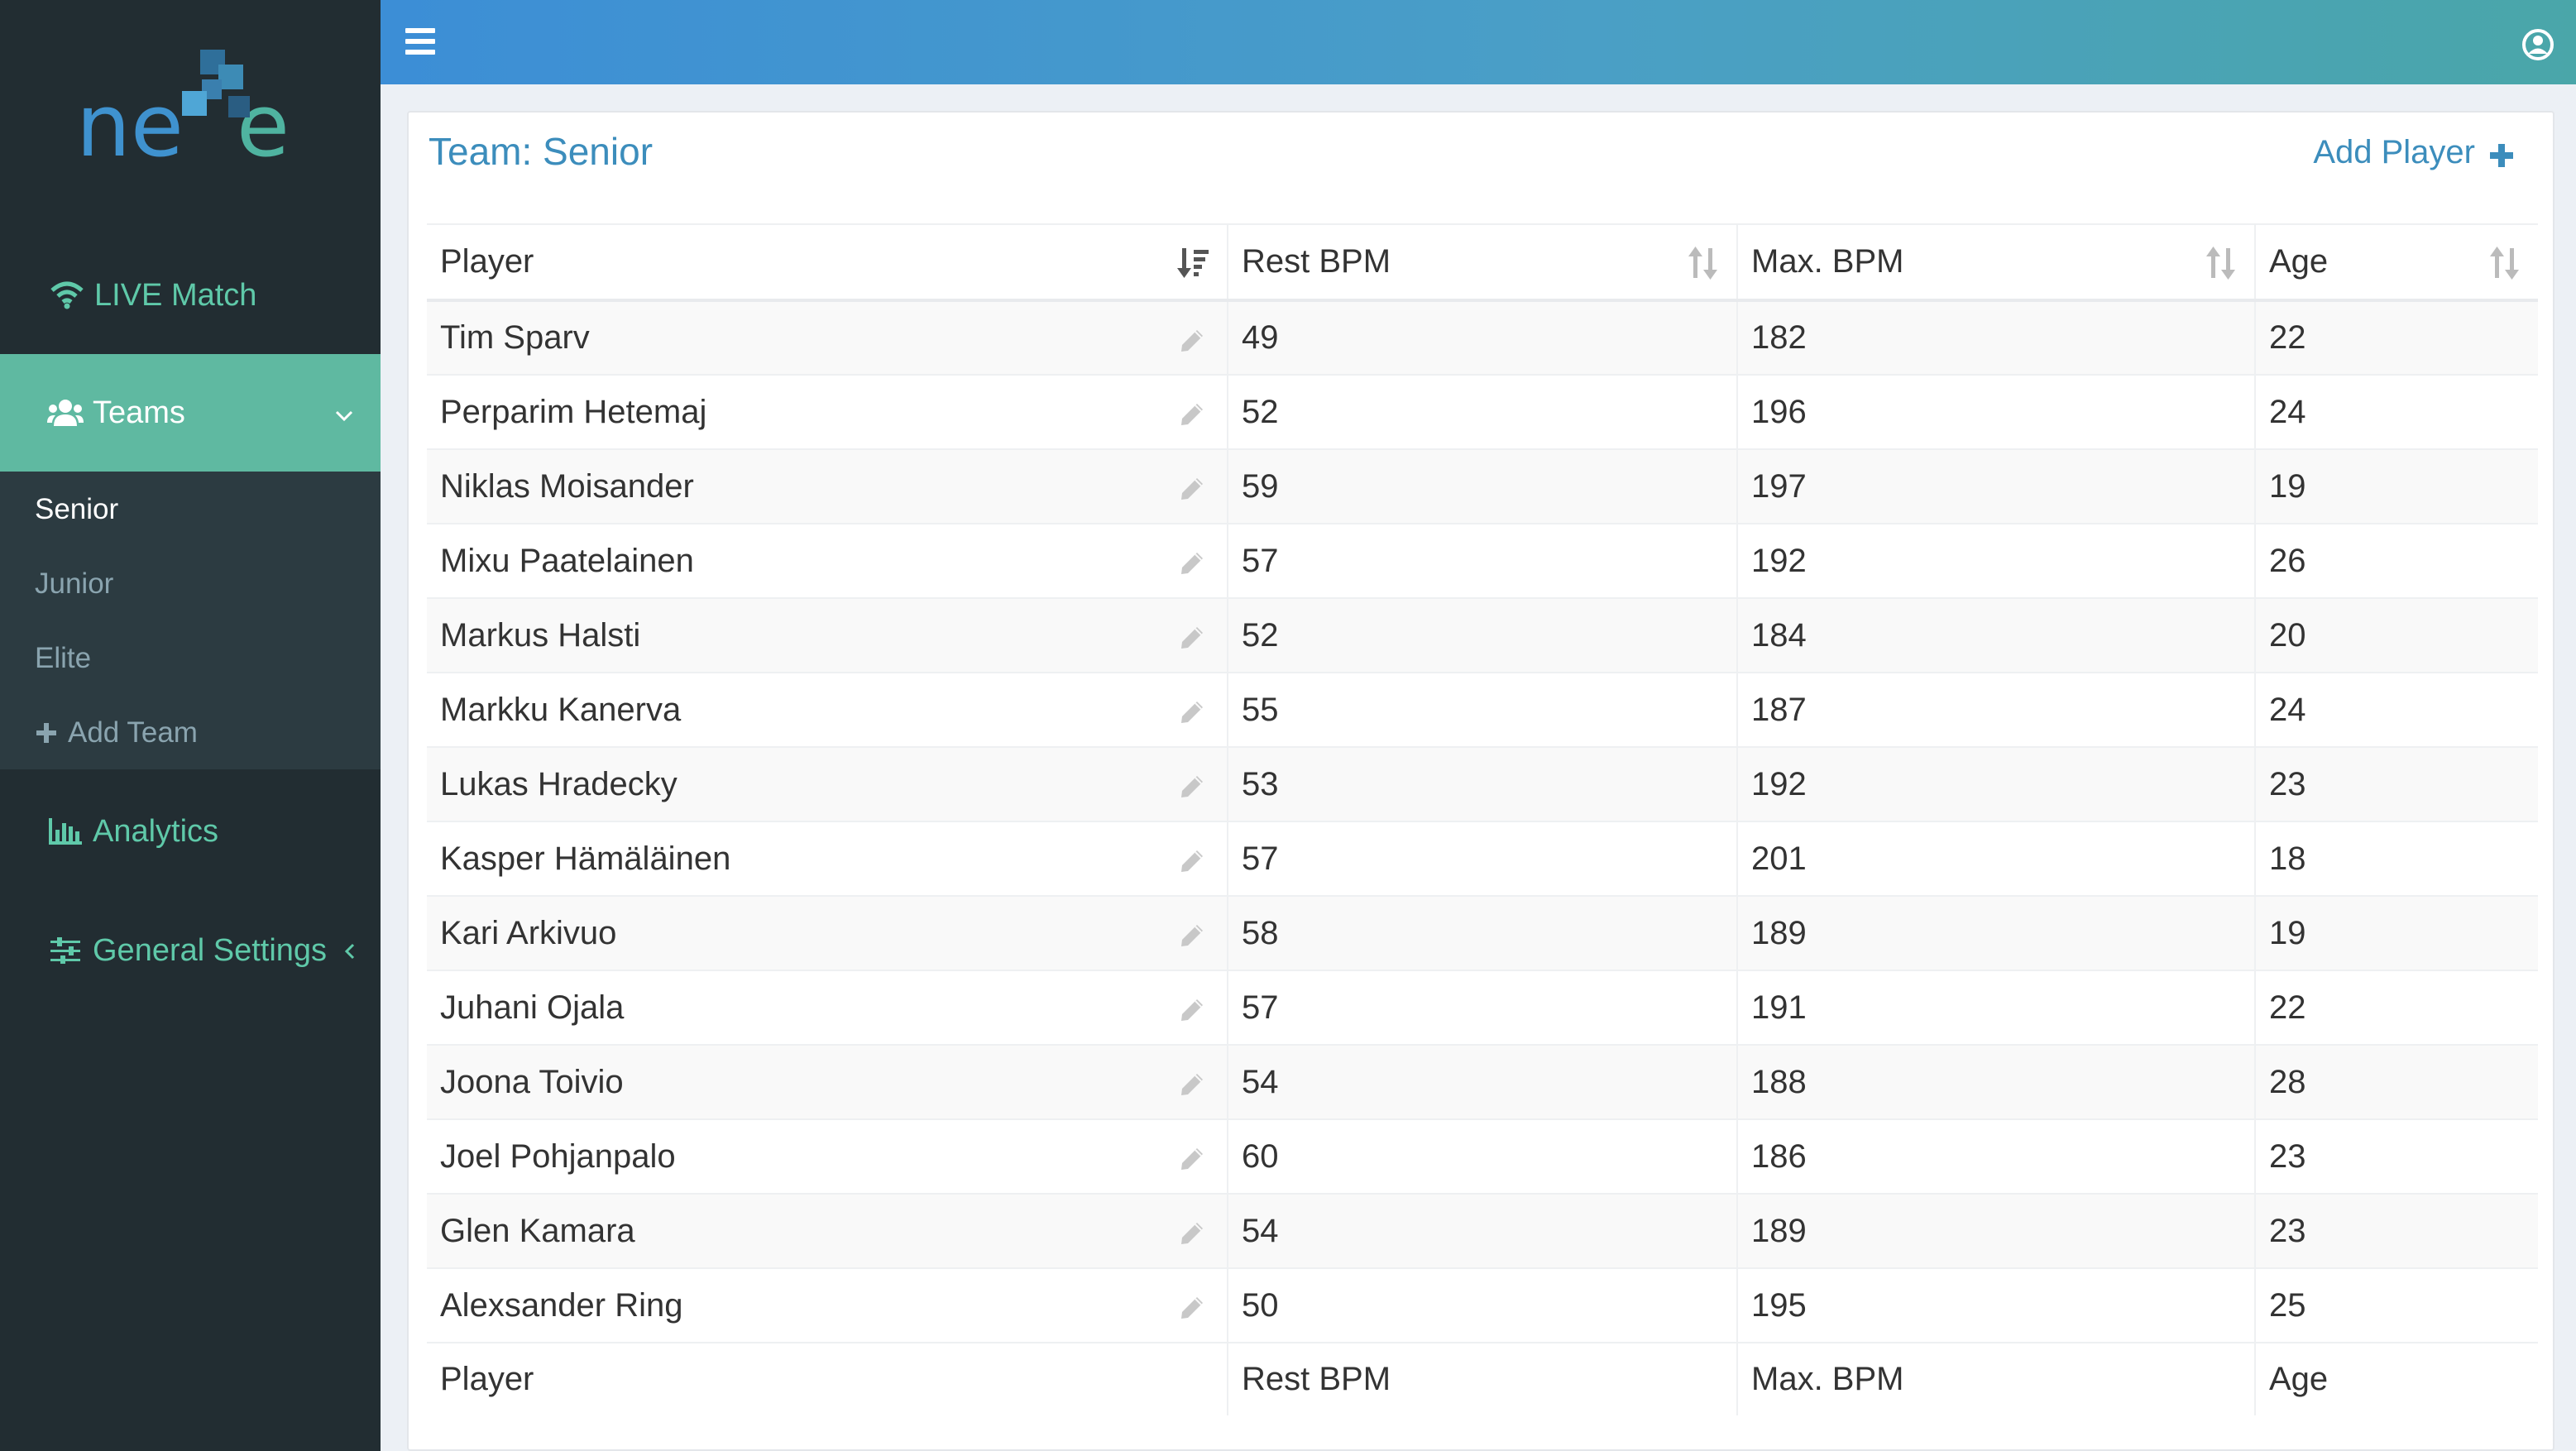 The width and height of the screenshot is (2576, 1451). Describe the element at coordinates (65, 831) in the screenshot. I see `bar-chart-icon` at that location.